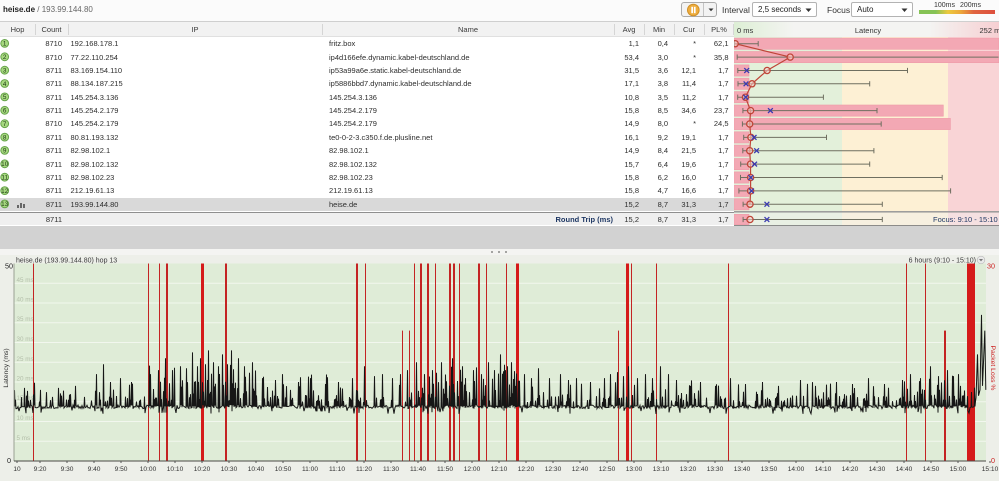  Describe the element at coordinates (868, 30) in the screenshot. I see `svg-text: Latency` at that location.